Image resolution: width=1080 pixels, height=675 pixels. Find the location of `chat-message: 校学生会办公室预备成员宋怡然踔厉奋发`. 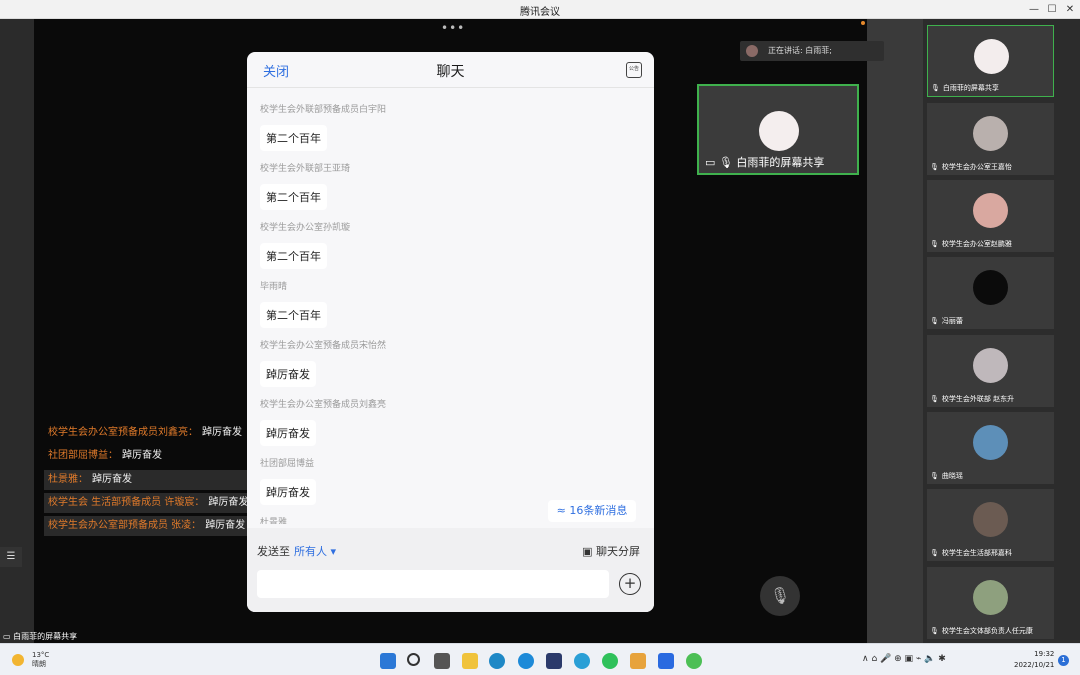

chat-message: 校学生会办公室预备成员宋怡然踔厉奋发 is located at coordinates (323, 362).